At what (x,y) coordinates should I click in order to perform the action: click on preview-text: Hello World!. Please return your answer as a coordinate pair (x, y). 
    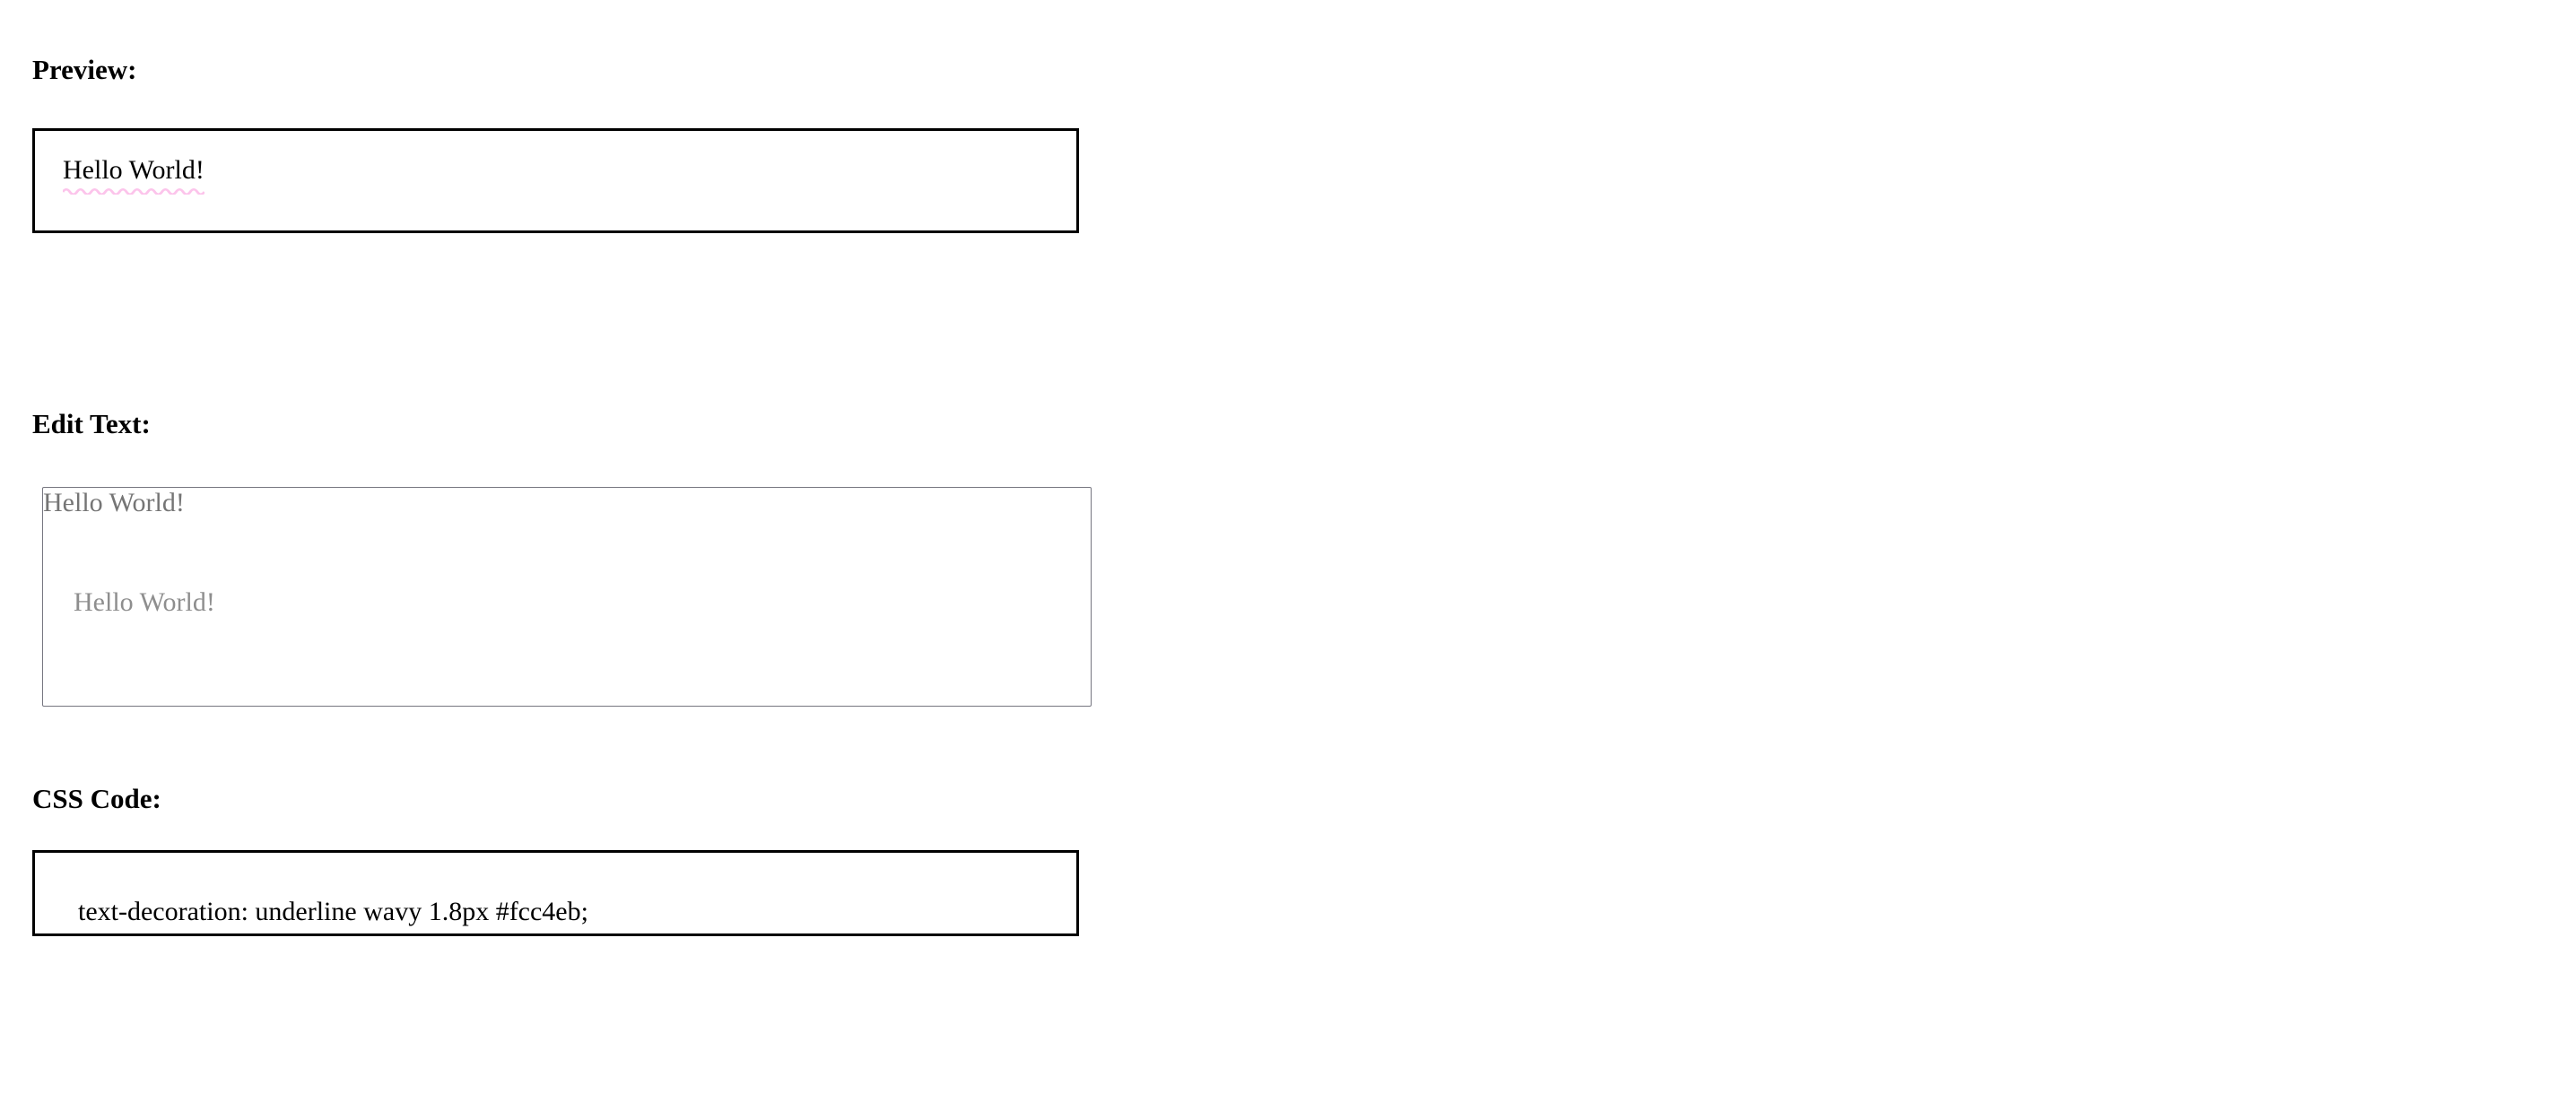
    Looking at the image, I should click on (134, 170).